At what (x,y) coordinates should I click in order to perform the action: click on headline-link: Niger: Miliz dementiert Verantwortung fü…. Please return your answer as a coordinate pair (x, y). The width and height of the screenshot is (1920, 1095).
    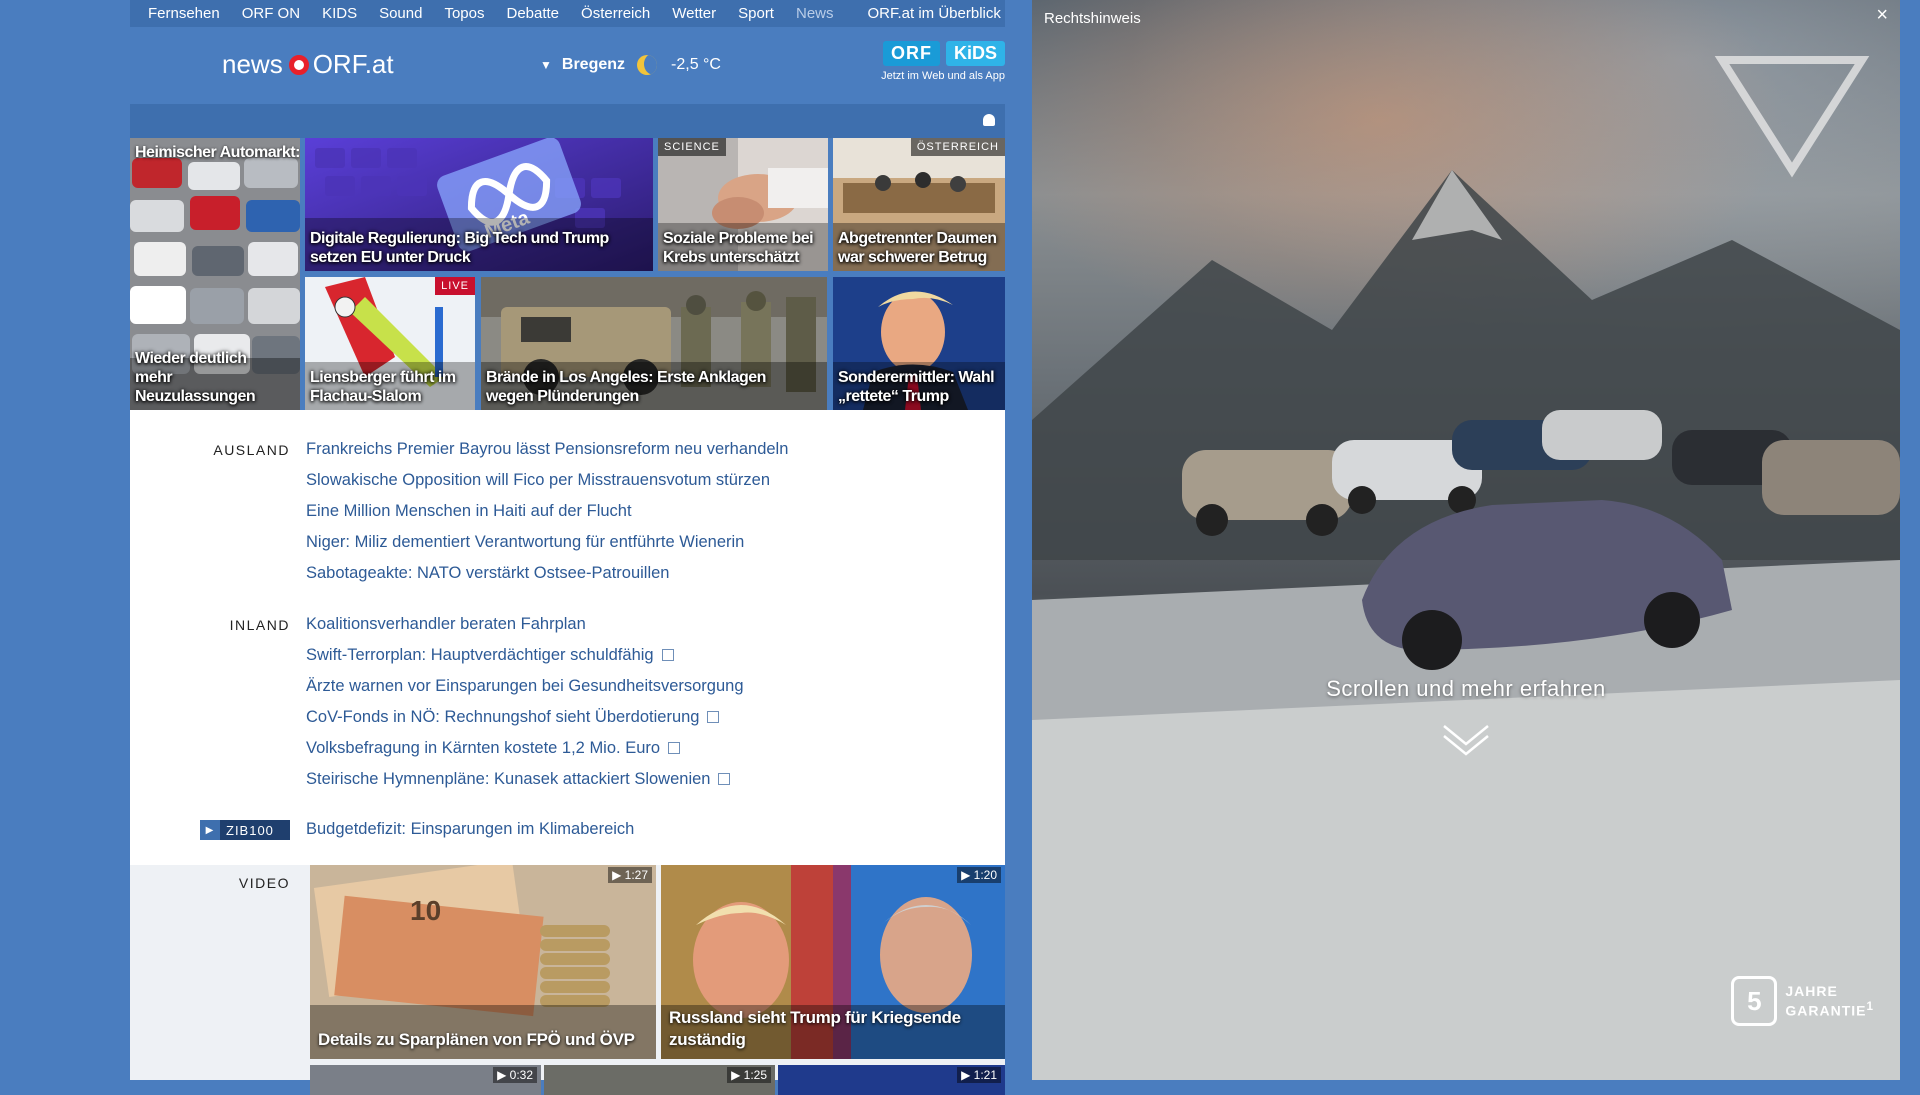
    Looking at the image, I should click on (547, 542).